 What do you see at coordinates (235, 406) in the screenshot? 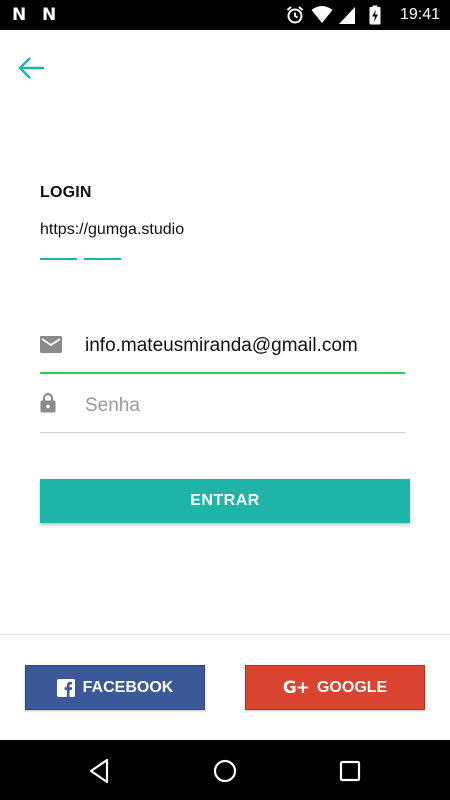
I see `password-field` at bounding box center [235, 406].